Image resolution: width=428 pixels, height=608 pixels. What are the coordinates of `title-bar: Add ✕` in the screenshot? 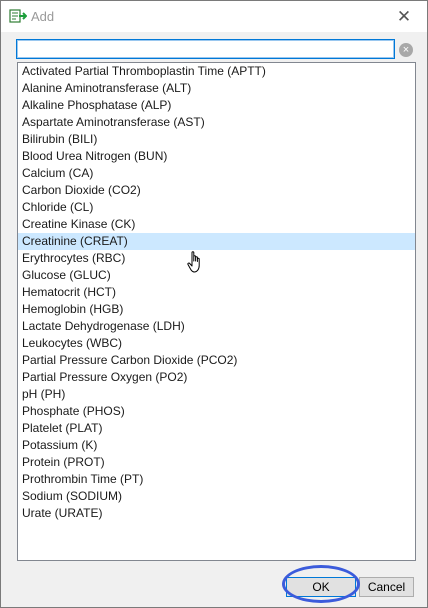 It's located at (214, 16).